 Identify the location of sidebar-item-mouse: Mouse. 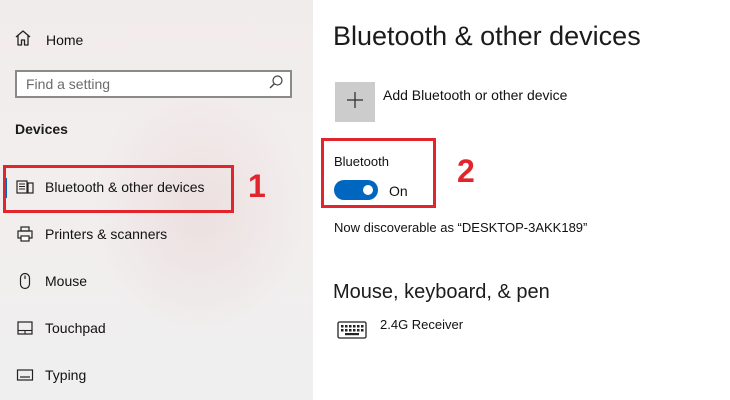
(156, 281).